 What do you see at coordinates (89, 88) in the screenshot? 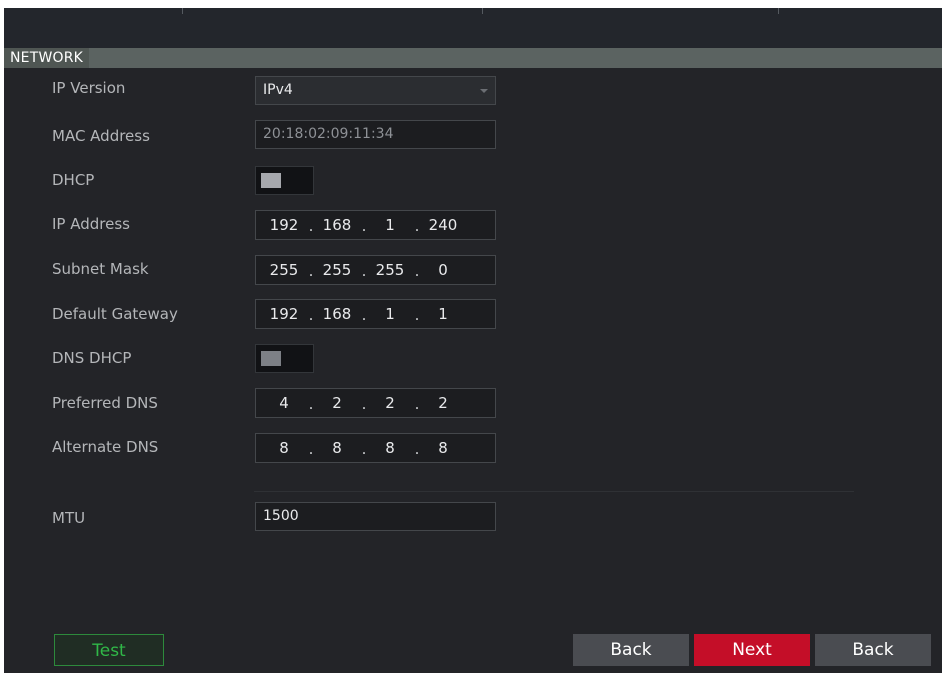
I see `ip-version-label: IP Version` at bounding box center [89, 88].